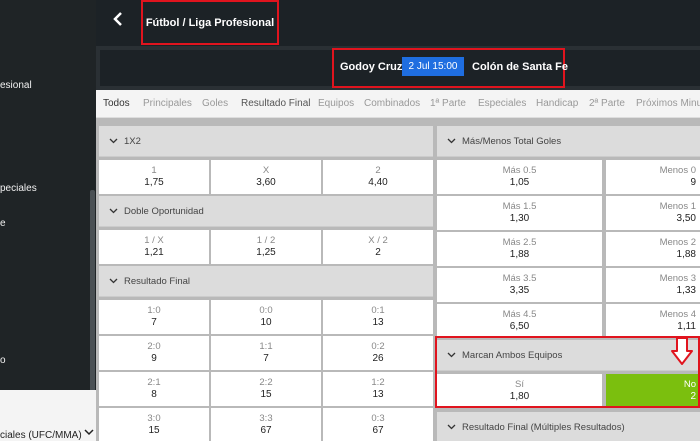 Image resolution: width=700 pixels, height=441 pixels. Describe the element at coordinates (519, 290) in the screenshot. I see `odds-value: 3,35` at that location.